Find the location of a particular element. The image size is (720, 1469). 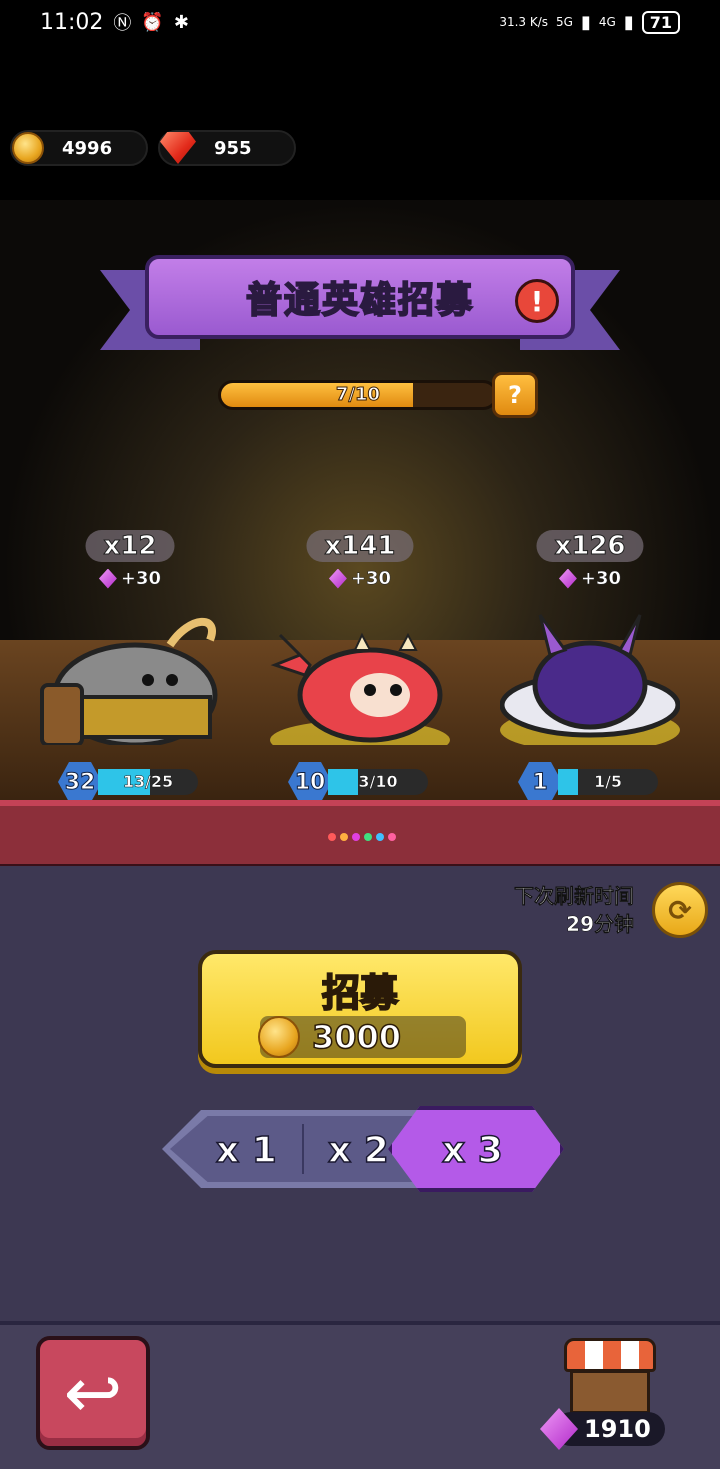

status-bar: 11:02 Ⓝ ⏰ ✱ 31.3 K/s 5G ▮ 4G ▮ 71 is located at coordinates (360, 22).